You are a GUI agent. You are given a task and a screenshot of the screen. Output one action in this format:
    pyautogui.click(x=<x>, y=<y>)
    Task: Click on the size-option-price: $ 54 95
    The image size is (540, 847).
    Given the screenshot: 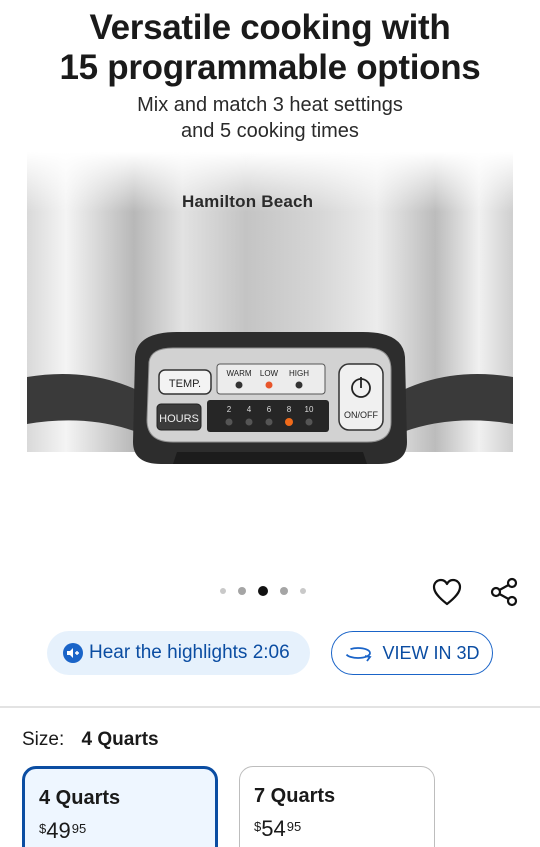 What is the action you would take?
    pyautogui.click(x=337, y=829)
    